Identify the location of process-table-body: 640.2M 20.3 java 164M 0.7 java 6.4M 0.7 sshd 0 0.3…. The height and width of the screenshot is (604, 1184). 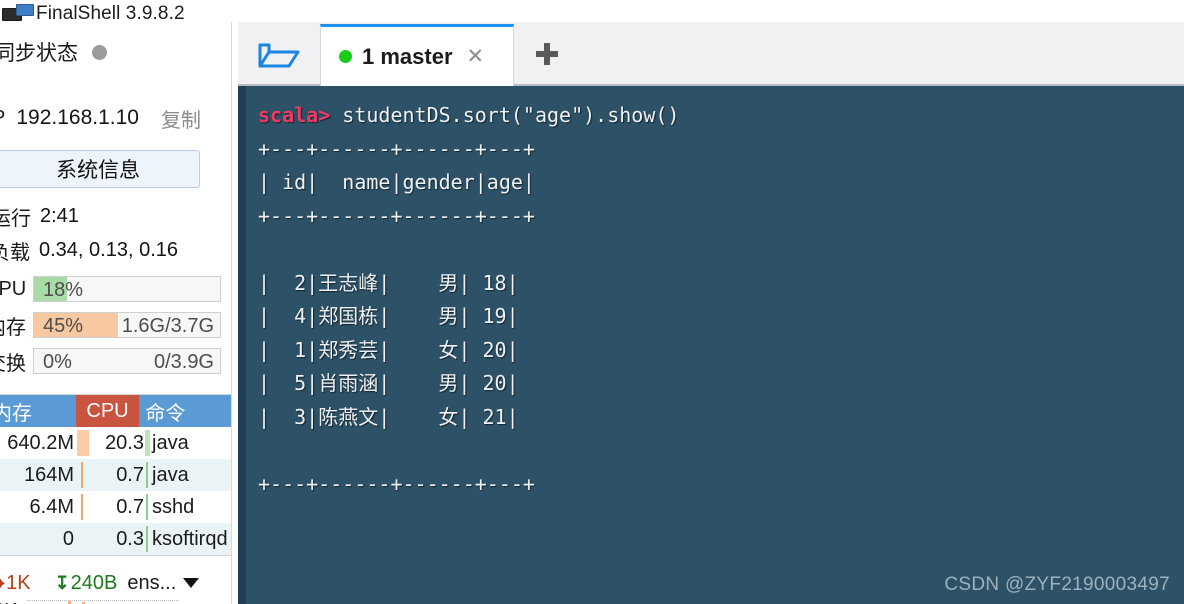
(115, 491).